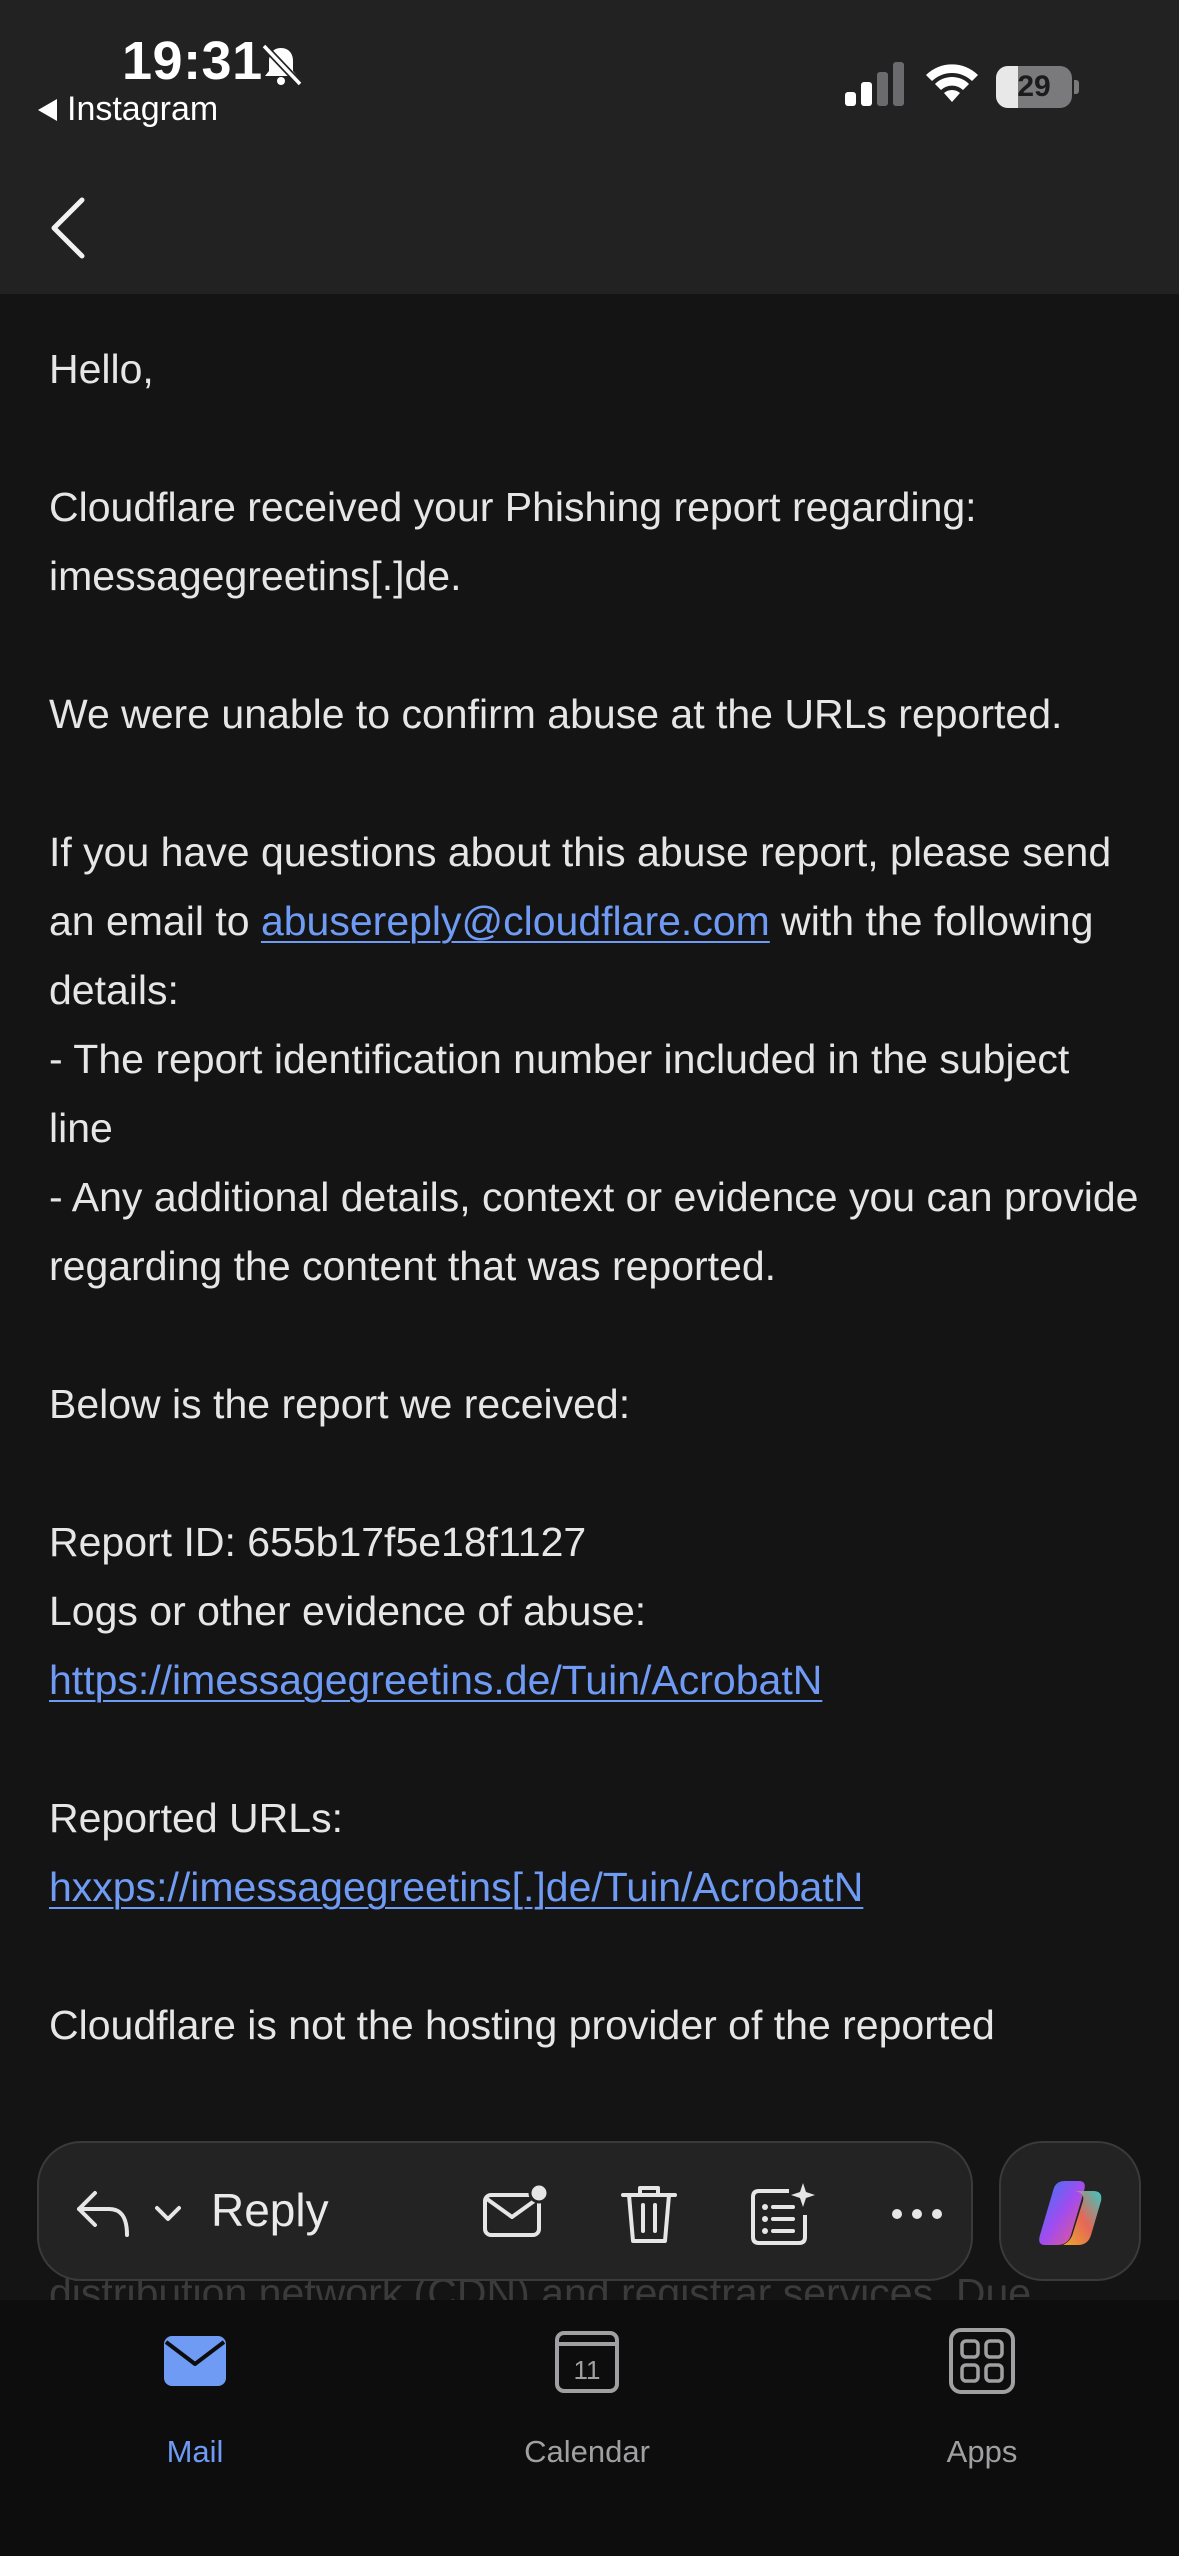 This screenshot has width=1179, height=2556. I want to click on status-time: 19:31, so click(192, 61).